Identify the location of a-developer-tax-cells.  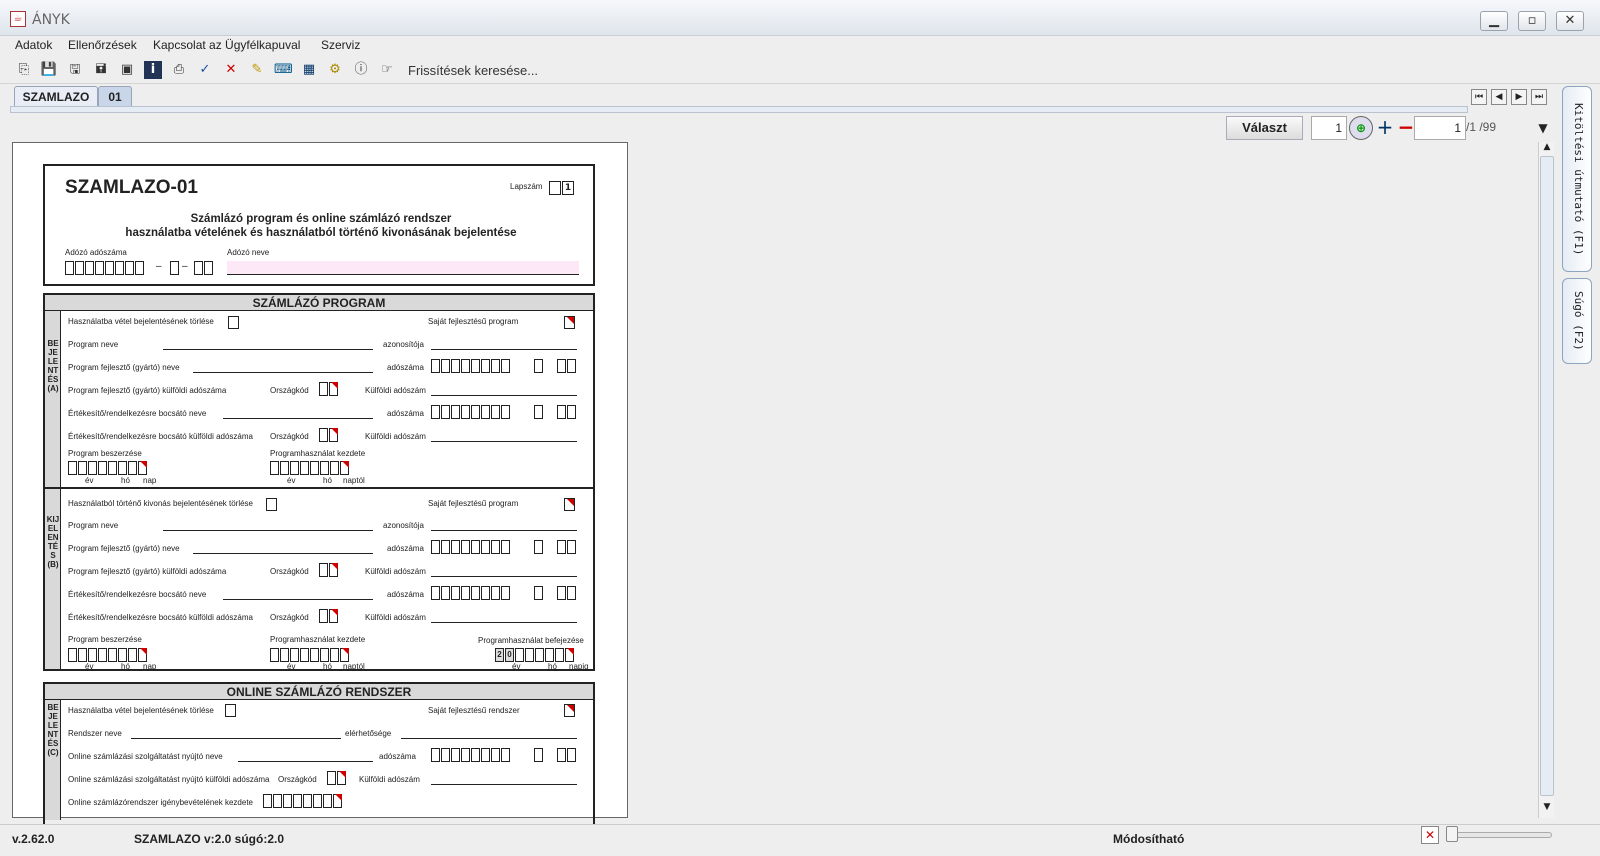
(470, 366).